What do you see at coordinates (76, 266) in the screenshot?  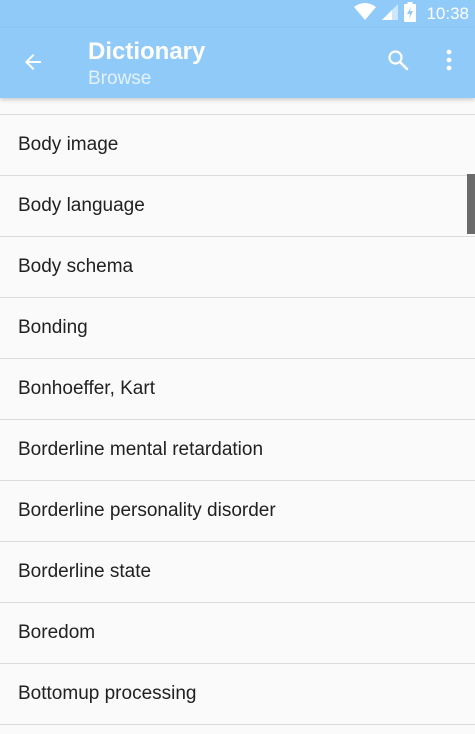 I see `list-item-label: Body schema` at bounding box center [76, 266].